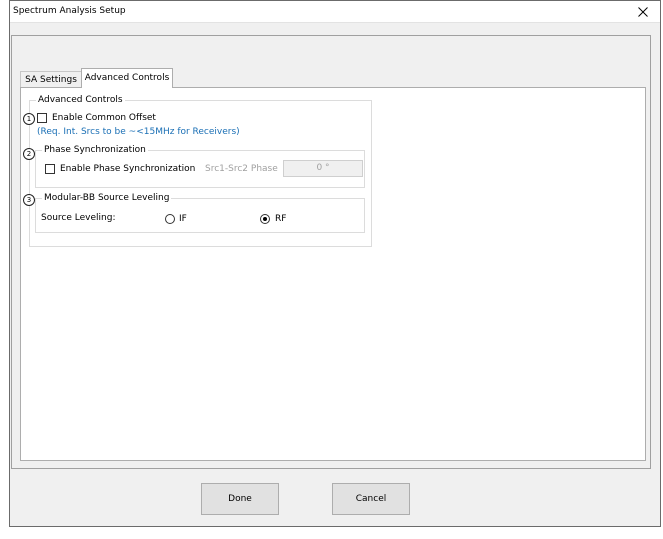  I want to click on source-leveling-group-title: Modular-BB Source Leveling, so click(107, 198).